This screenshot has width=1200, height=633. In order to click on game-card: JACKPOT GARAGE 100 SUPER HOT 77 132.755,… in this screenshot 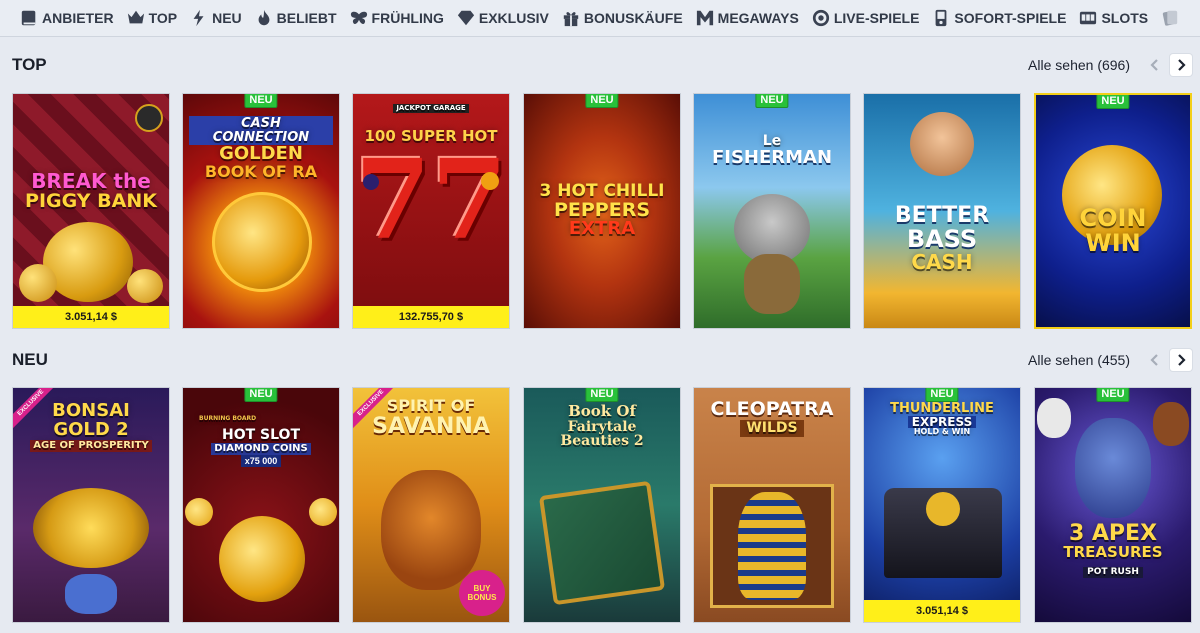, I will do `click(431, 211)`.